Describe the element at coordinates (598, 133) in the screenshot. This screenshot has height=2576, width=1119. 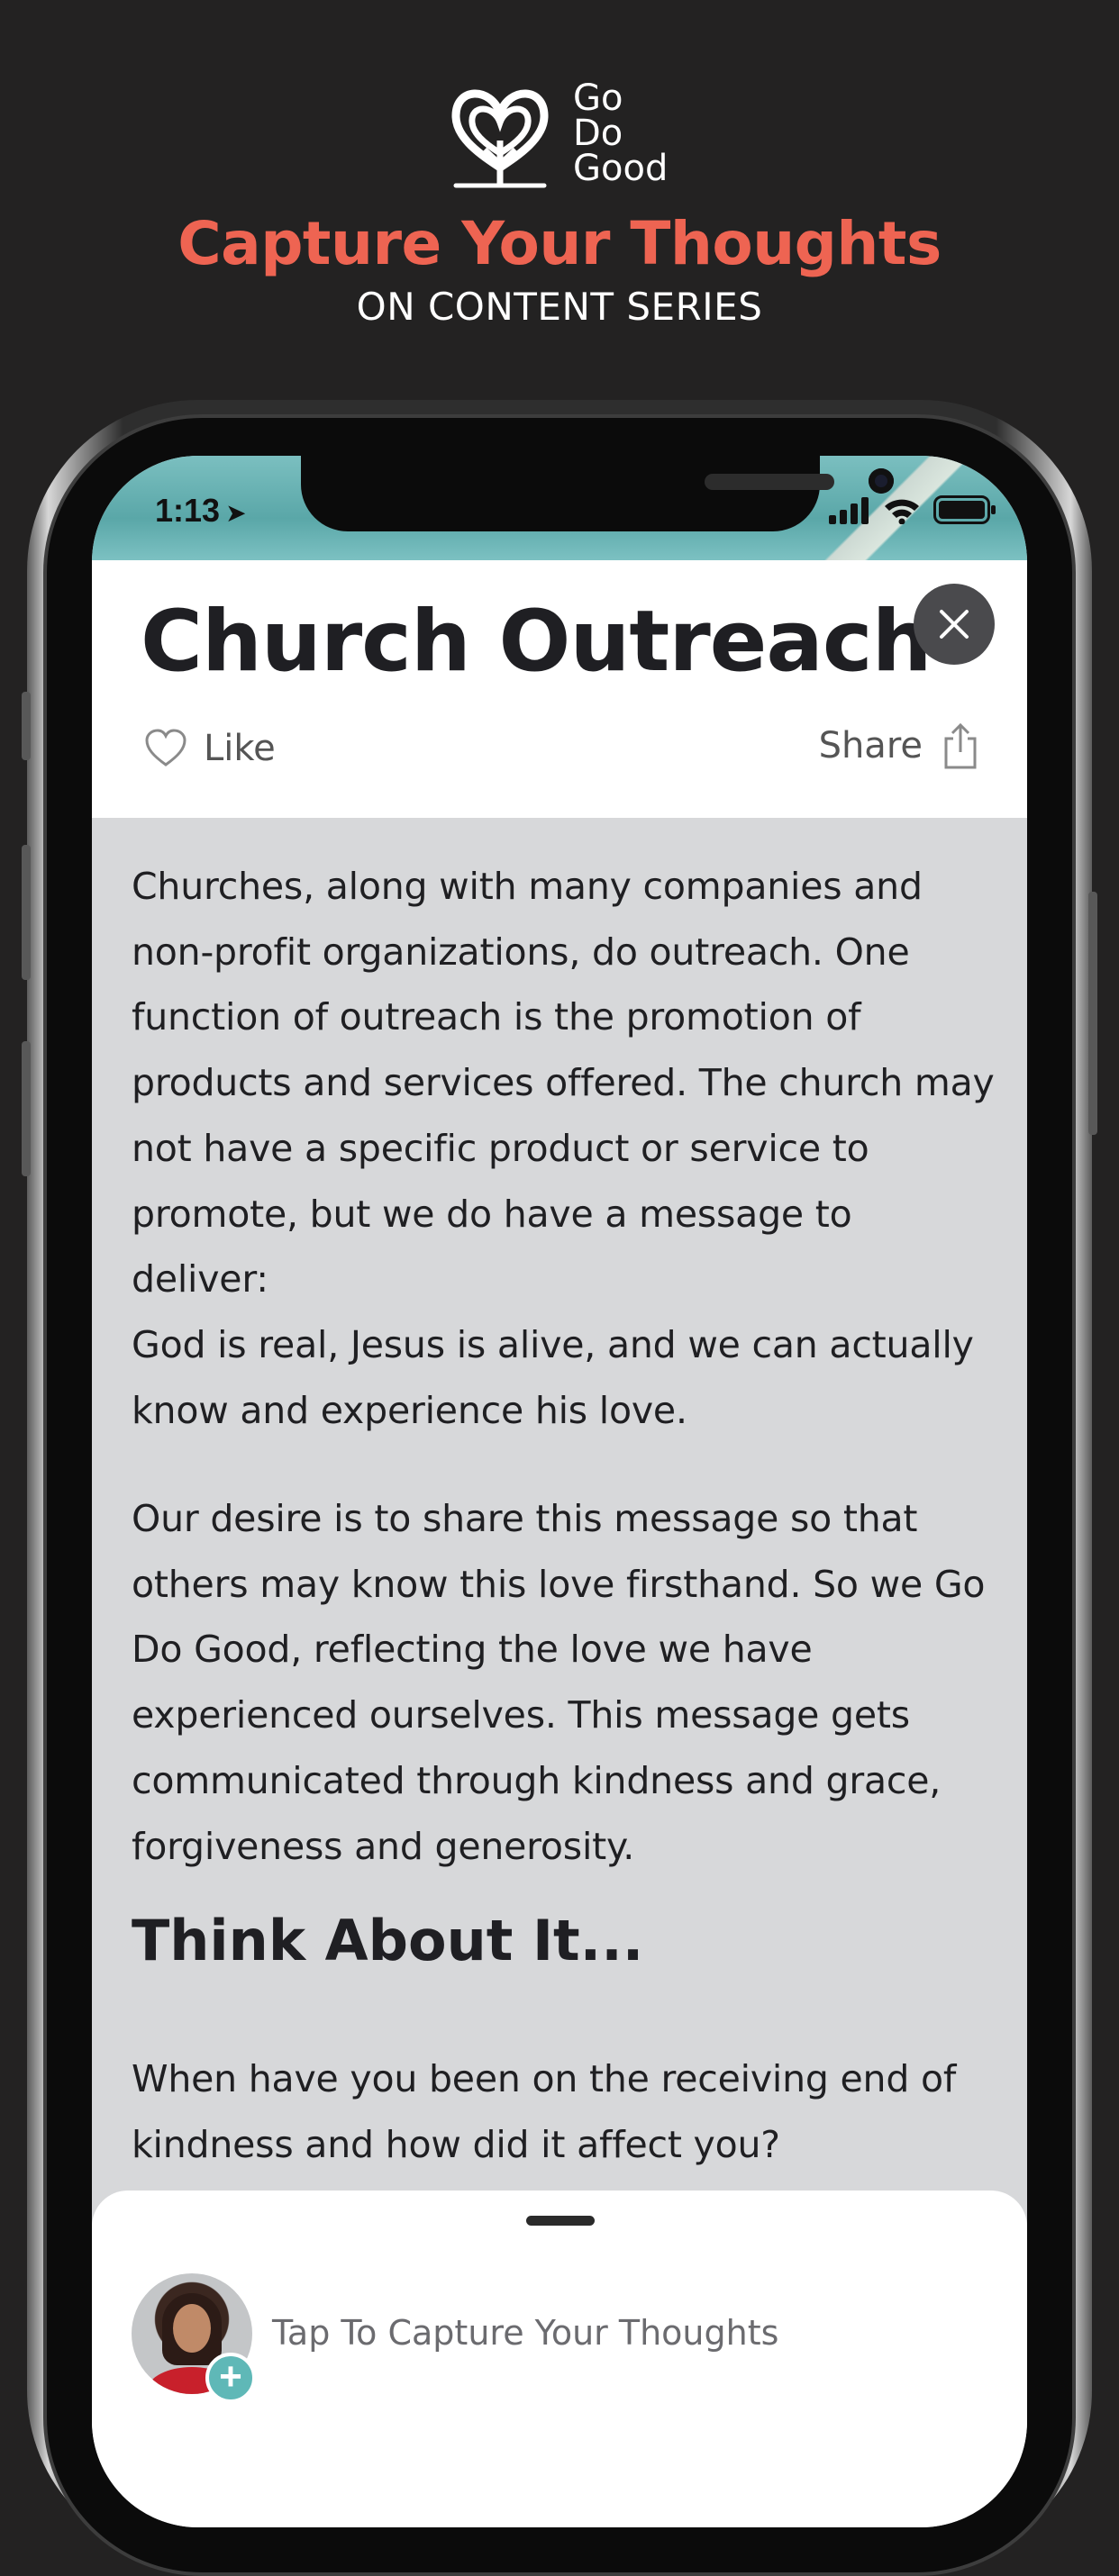
I see `brand-word: Do` at that location.